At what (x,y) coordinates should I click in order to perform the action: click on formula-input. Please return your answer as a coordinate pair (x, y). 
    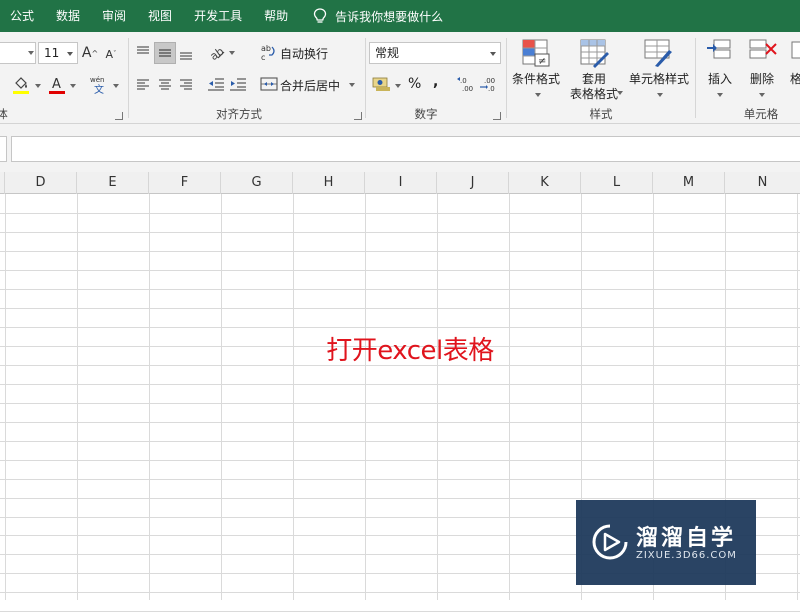
    Looking at the image, I should click on (405, 149).